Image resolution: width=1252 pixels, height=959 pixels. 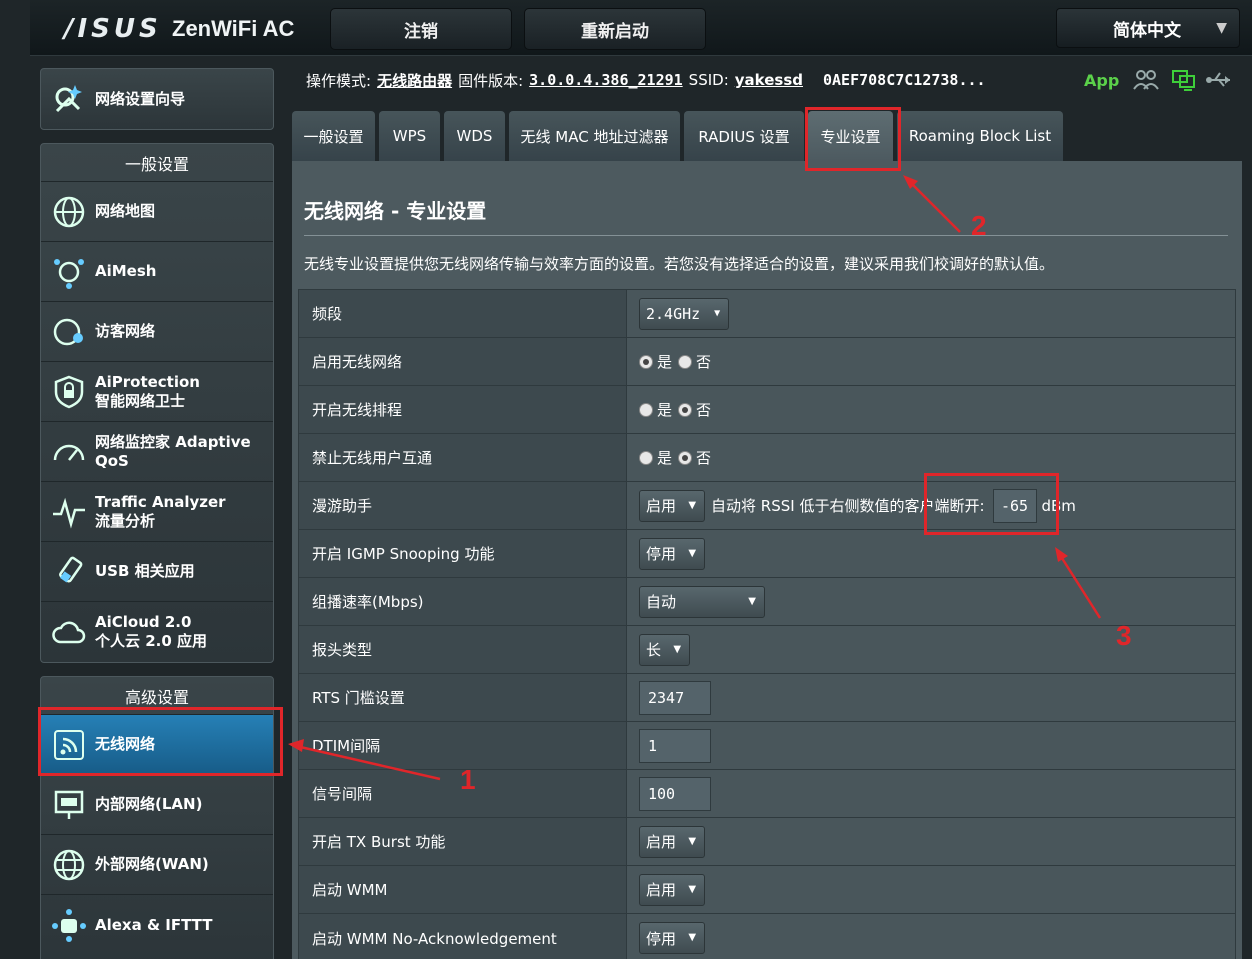 What do you see at coordinates (1124, 635) in the screenshot?
I see `annotation-number-3: 3` at bounding box center [1124, 635].